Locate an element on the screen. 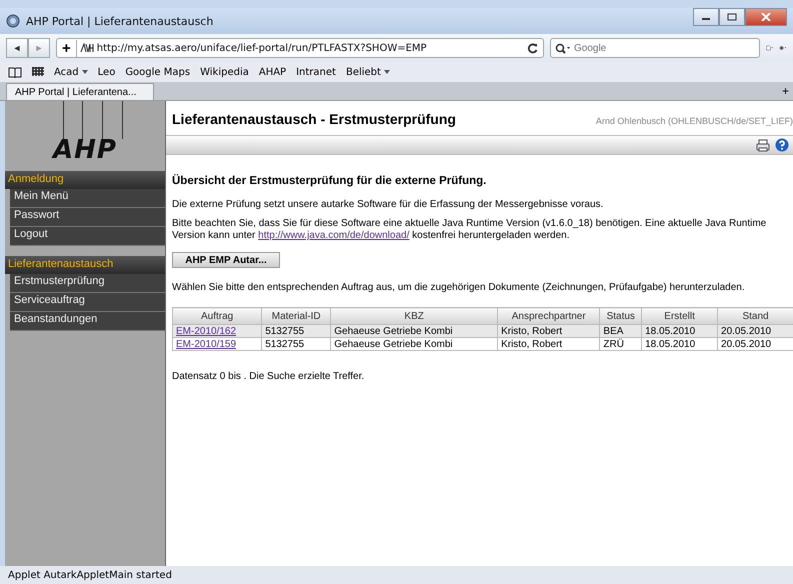 This screenshot has height=584, width=793. menu-section-title: Lieferantenaustausch is located at coordinates (85, 265).